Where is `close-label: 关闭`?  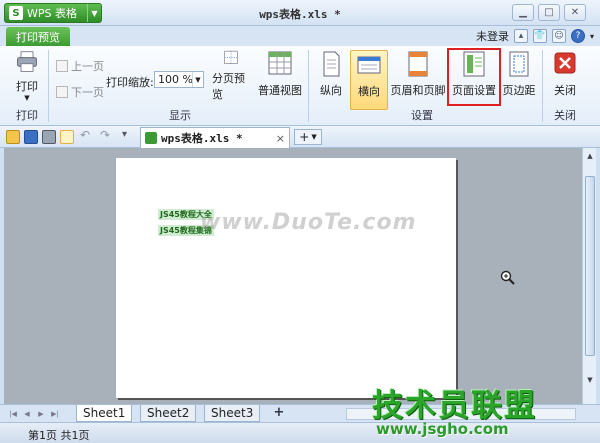
close-label: 关闭 is located at coordinates (565, 90).